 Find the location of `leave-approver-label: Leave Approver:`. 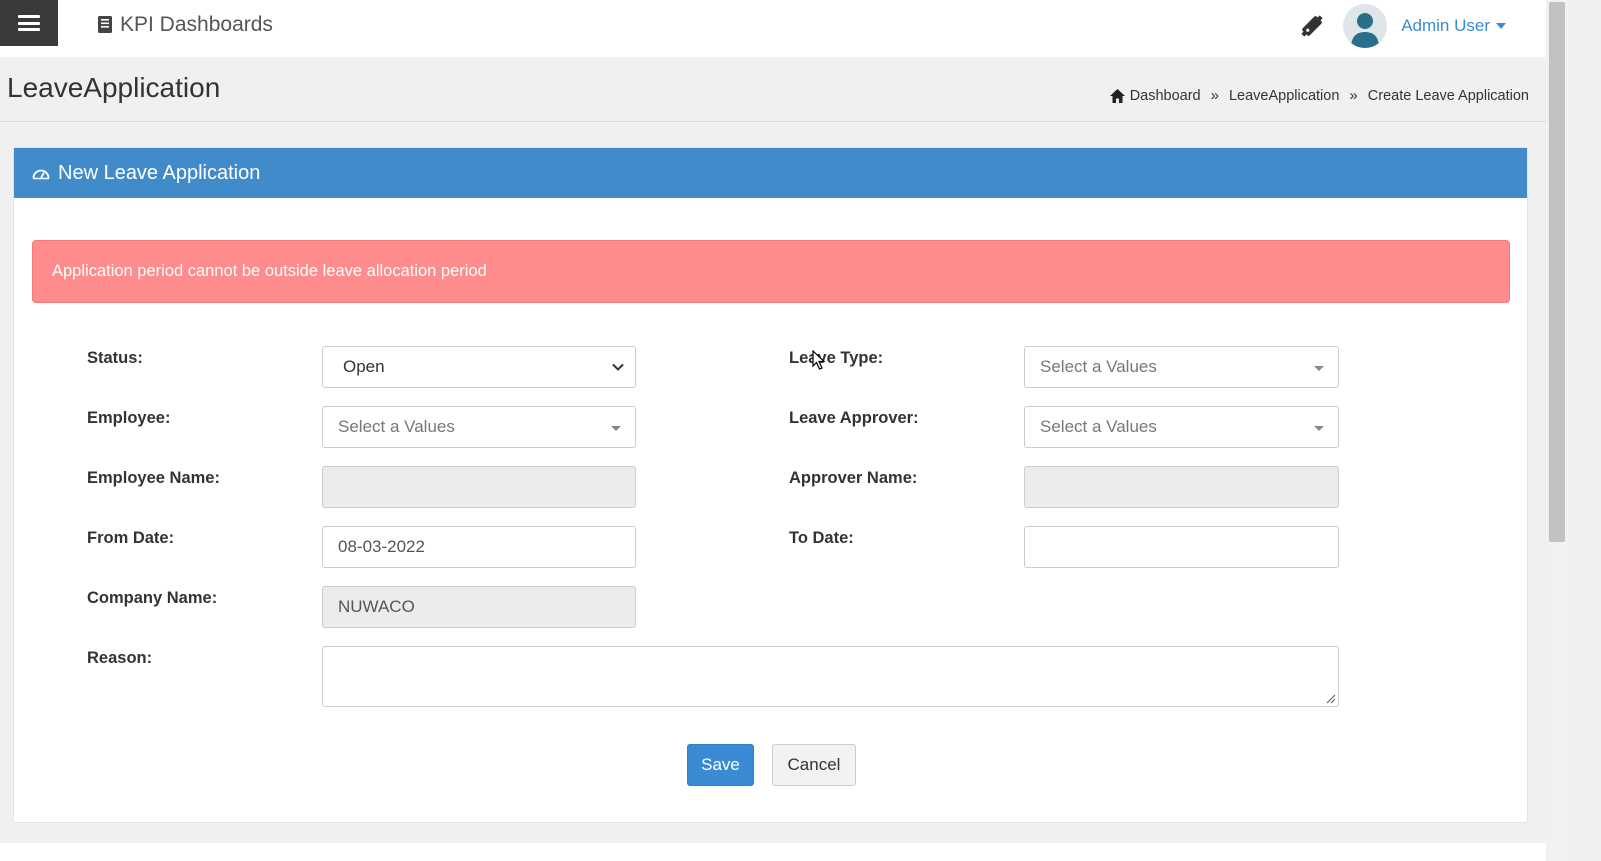

leave-approver-label: Leave Approver: is located at coordinates (854, 418).